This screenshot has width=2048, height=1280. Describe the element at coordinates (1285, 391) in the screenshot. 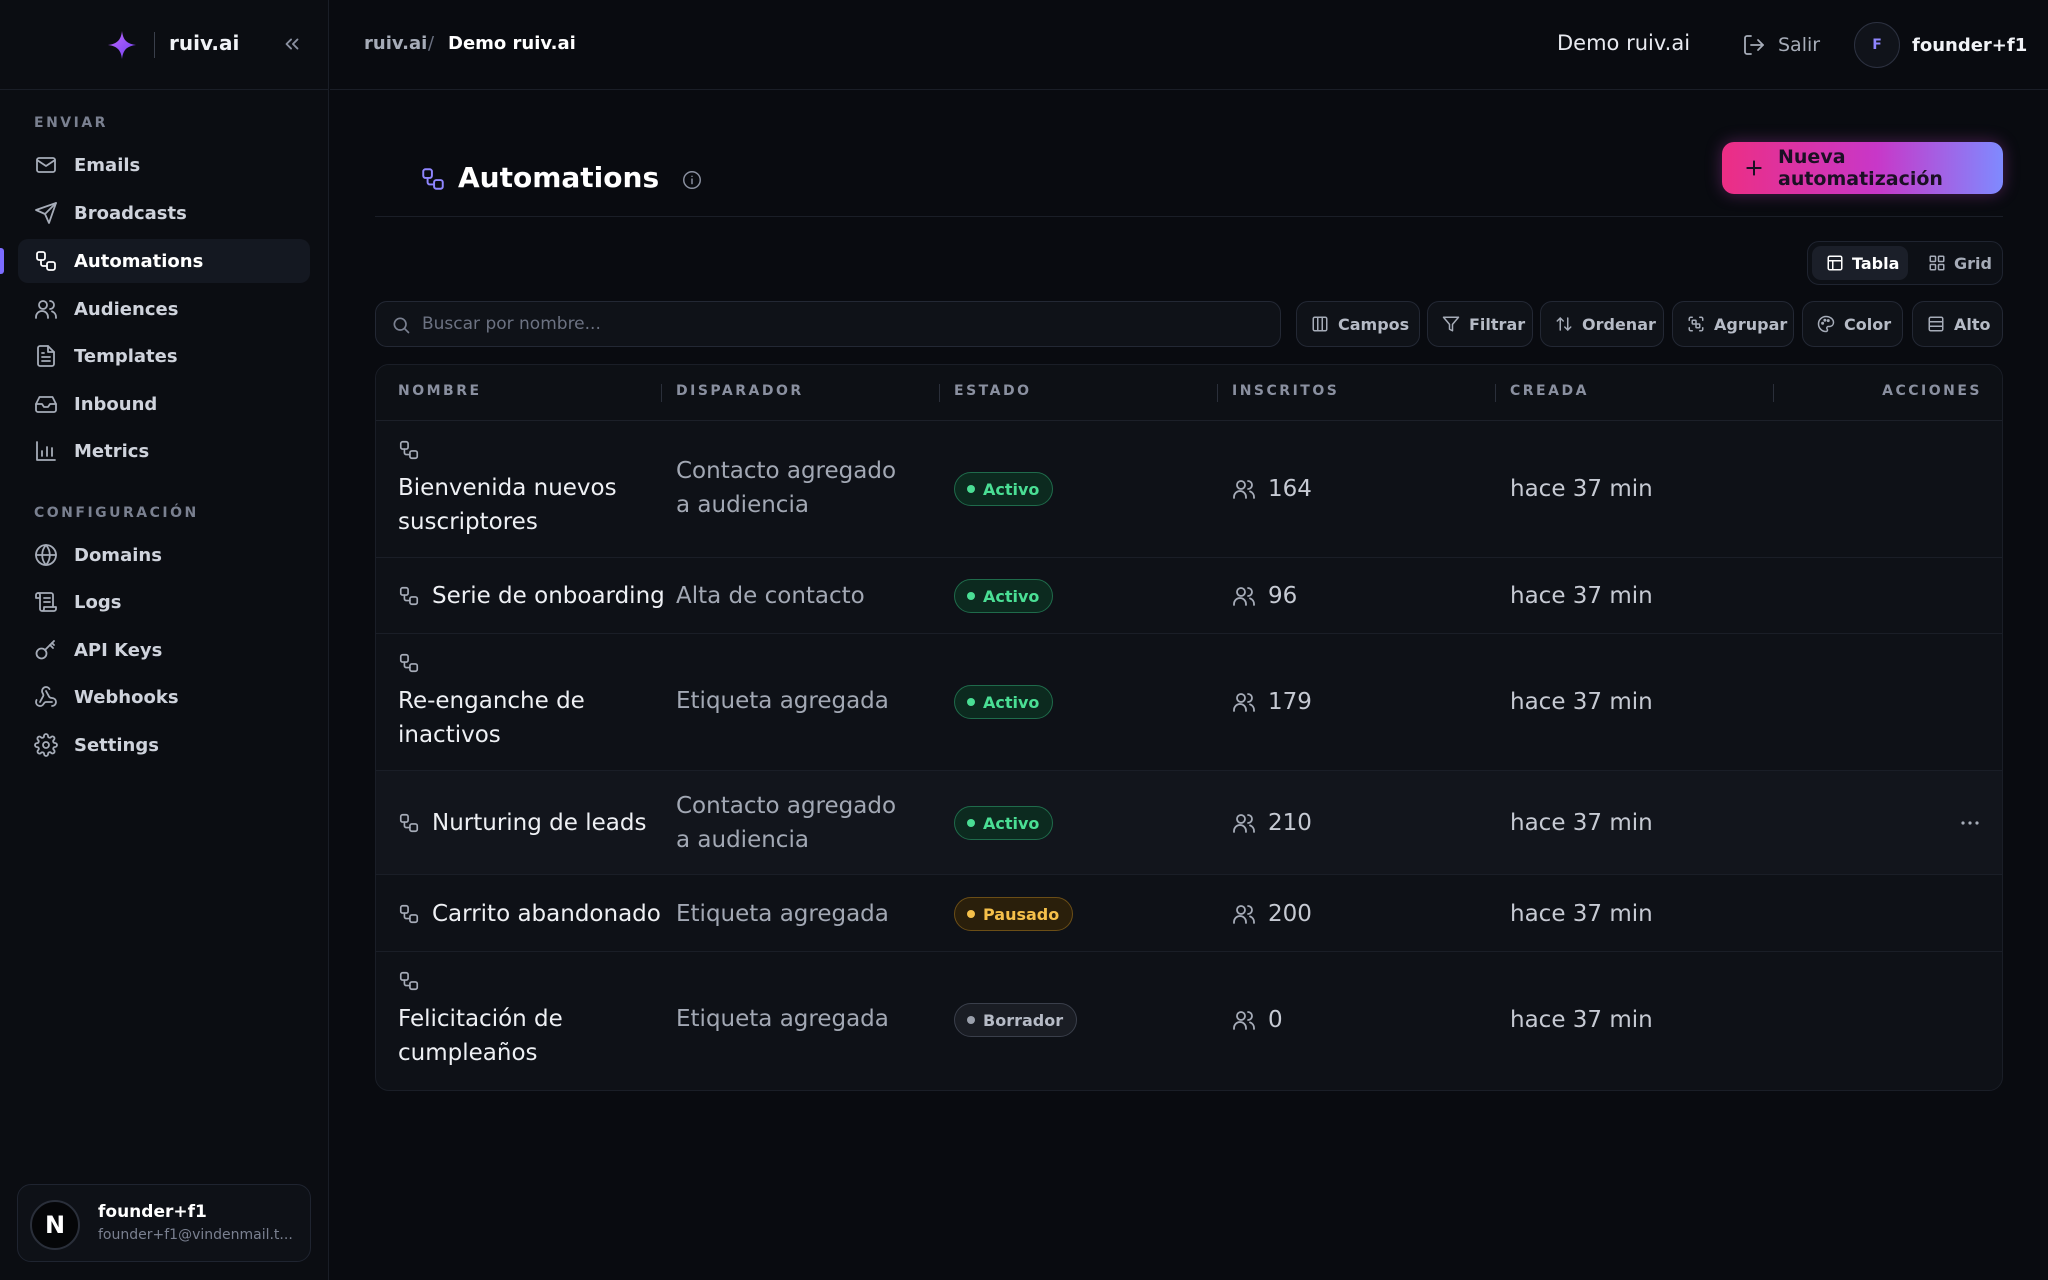

I see `column-header-enrolled: INSCRITOS` at that location.